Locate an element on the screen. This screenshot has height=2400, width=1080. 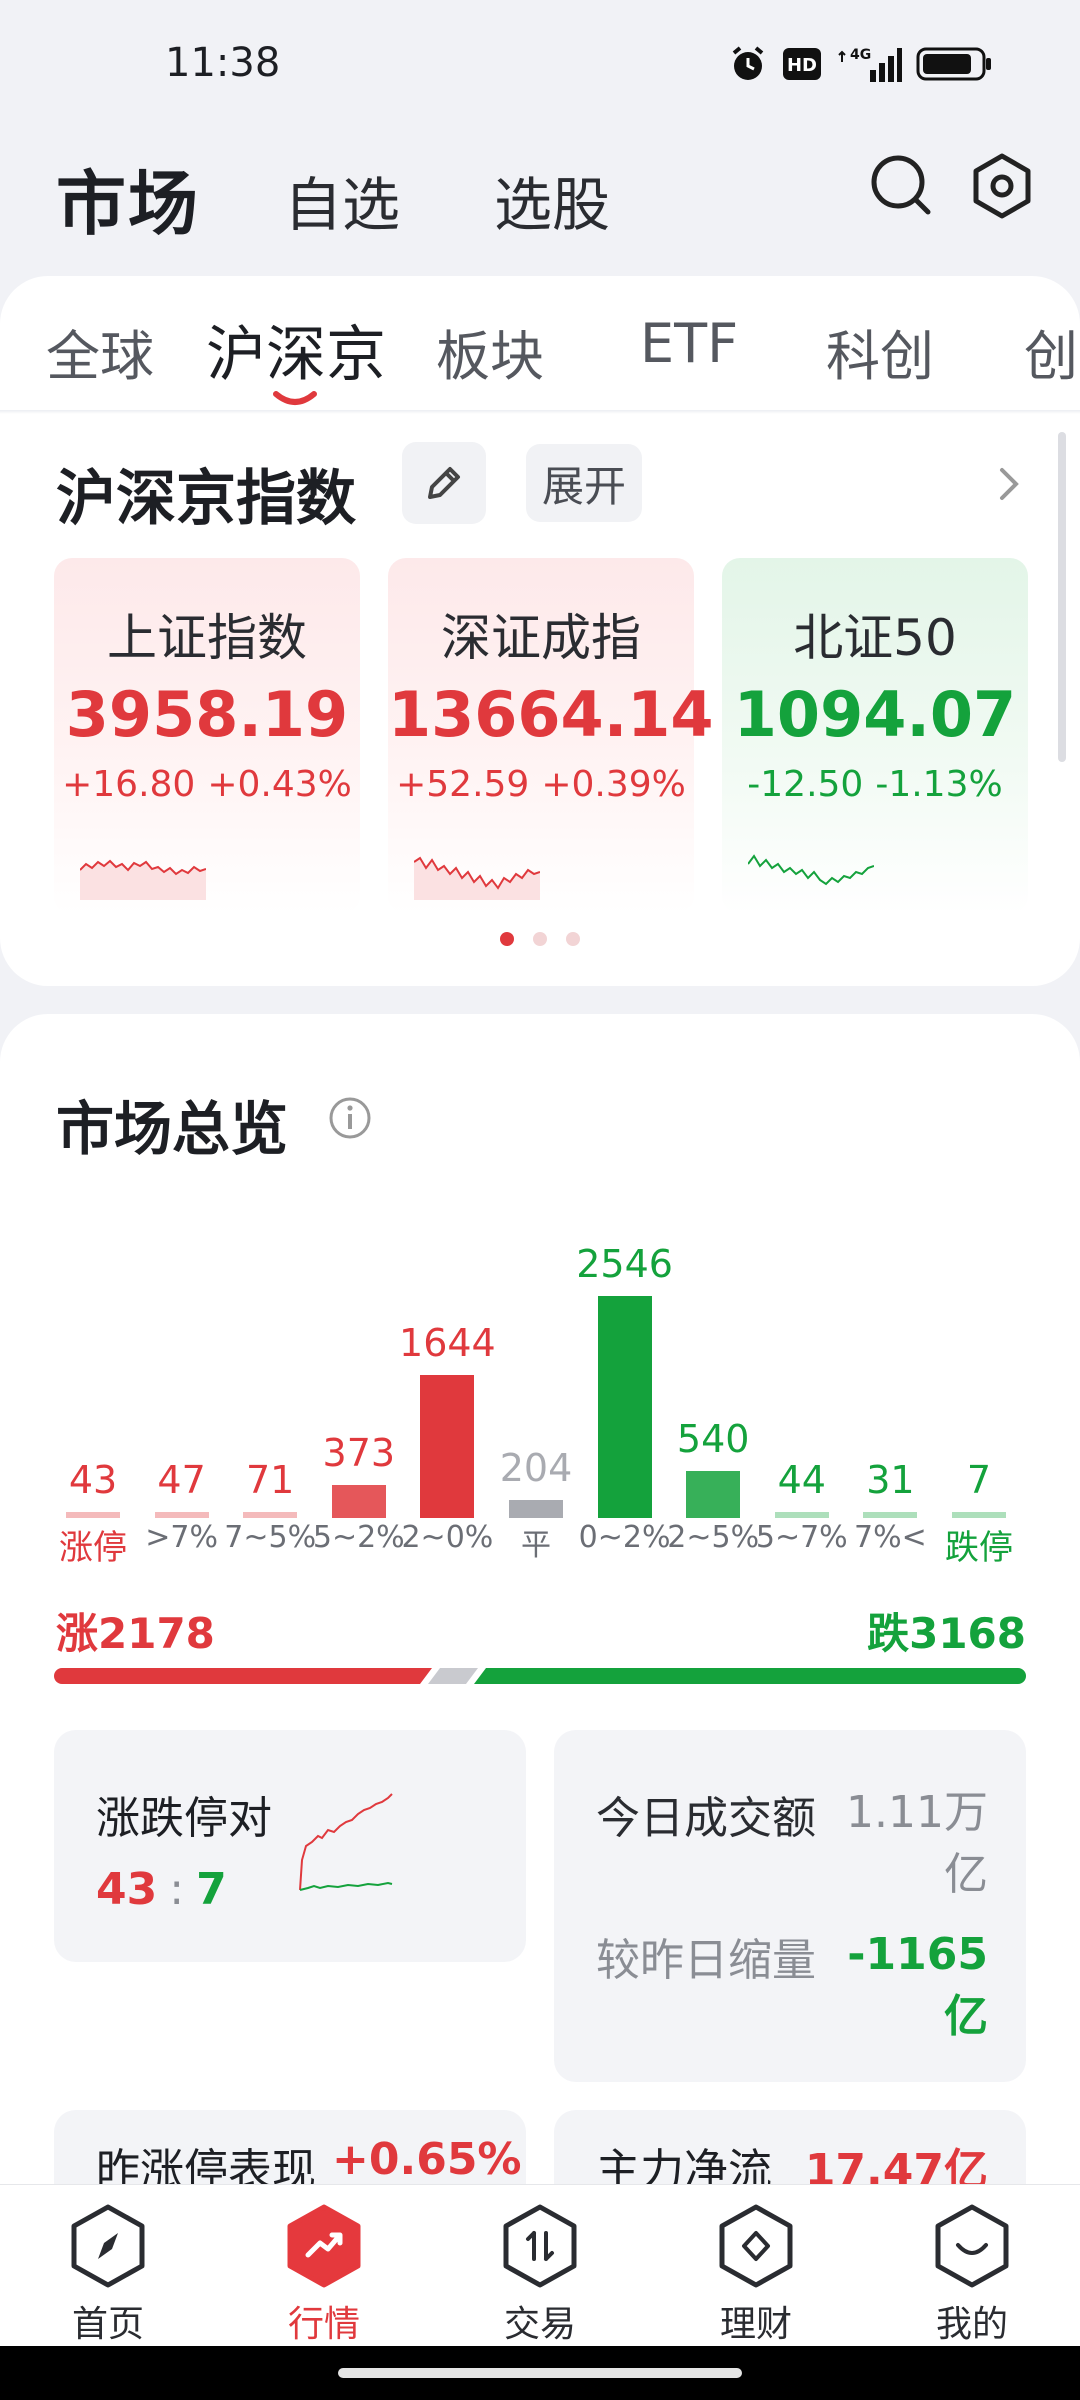
nav-home: 首页 is located at coordinates (108, 2275).